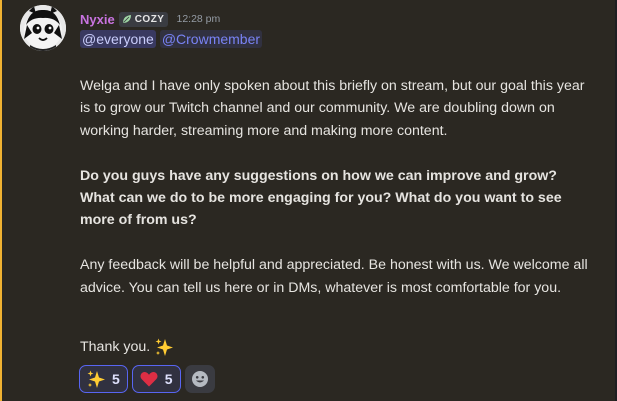  Describe the element at coordinates (198, 19) in the screenshot. I see `message-timestamp: 12:28 pm` at that location.